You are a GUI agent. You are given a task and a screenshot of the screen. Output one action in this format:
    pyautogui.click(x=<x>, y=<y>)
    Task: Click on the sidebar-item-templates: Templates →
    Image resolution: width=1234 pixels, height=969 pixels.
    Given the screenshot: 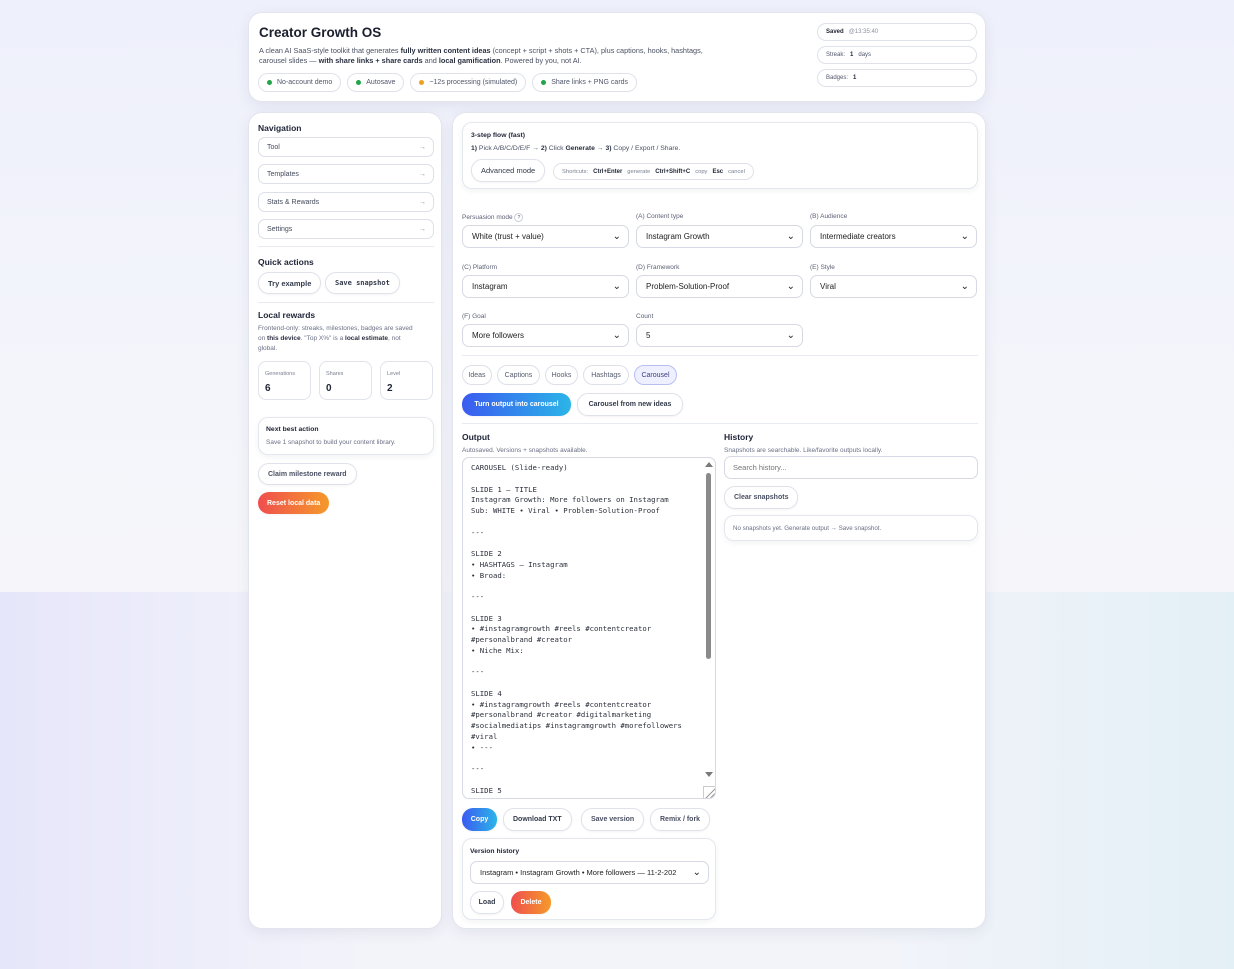 What is the action you would take?
    pyautogui.click(x=346, y=174)
    